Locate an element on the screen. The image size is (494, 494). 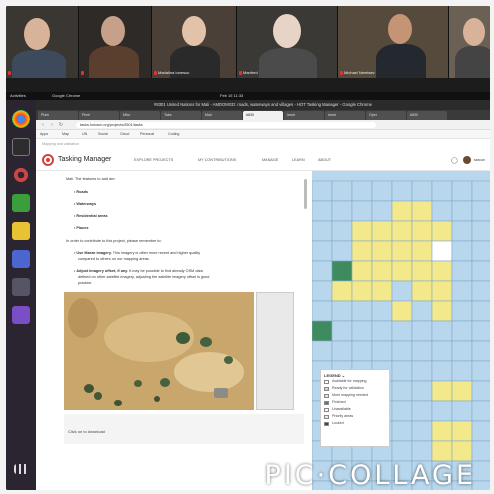
browser-tab: Pinel is located at coordinates (99, 115).